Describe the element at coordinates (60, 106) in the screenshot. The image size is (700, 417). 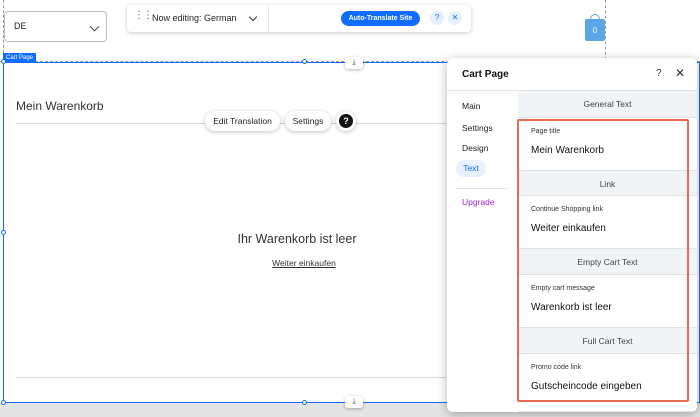
I see `page-title: Mein Warenkorb` at that location.